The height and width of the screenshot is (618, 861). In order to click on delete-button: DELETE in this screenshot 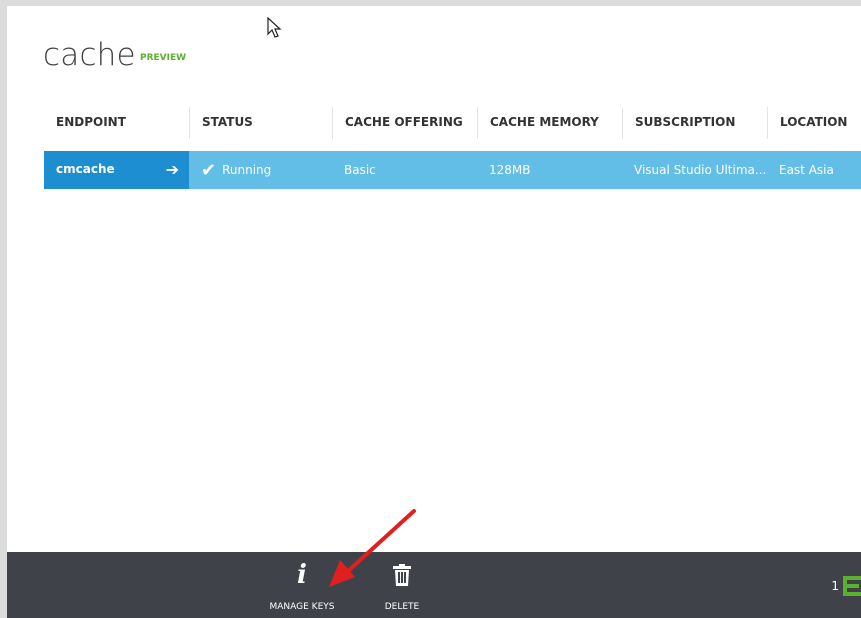, I will do `click(402, 586)`.